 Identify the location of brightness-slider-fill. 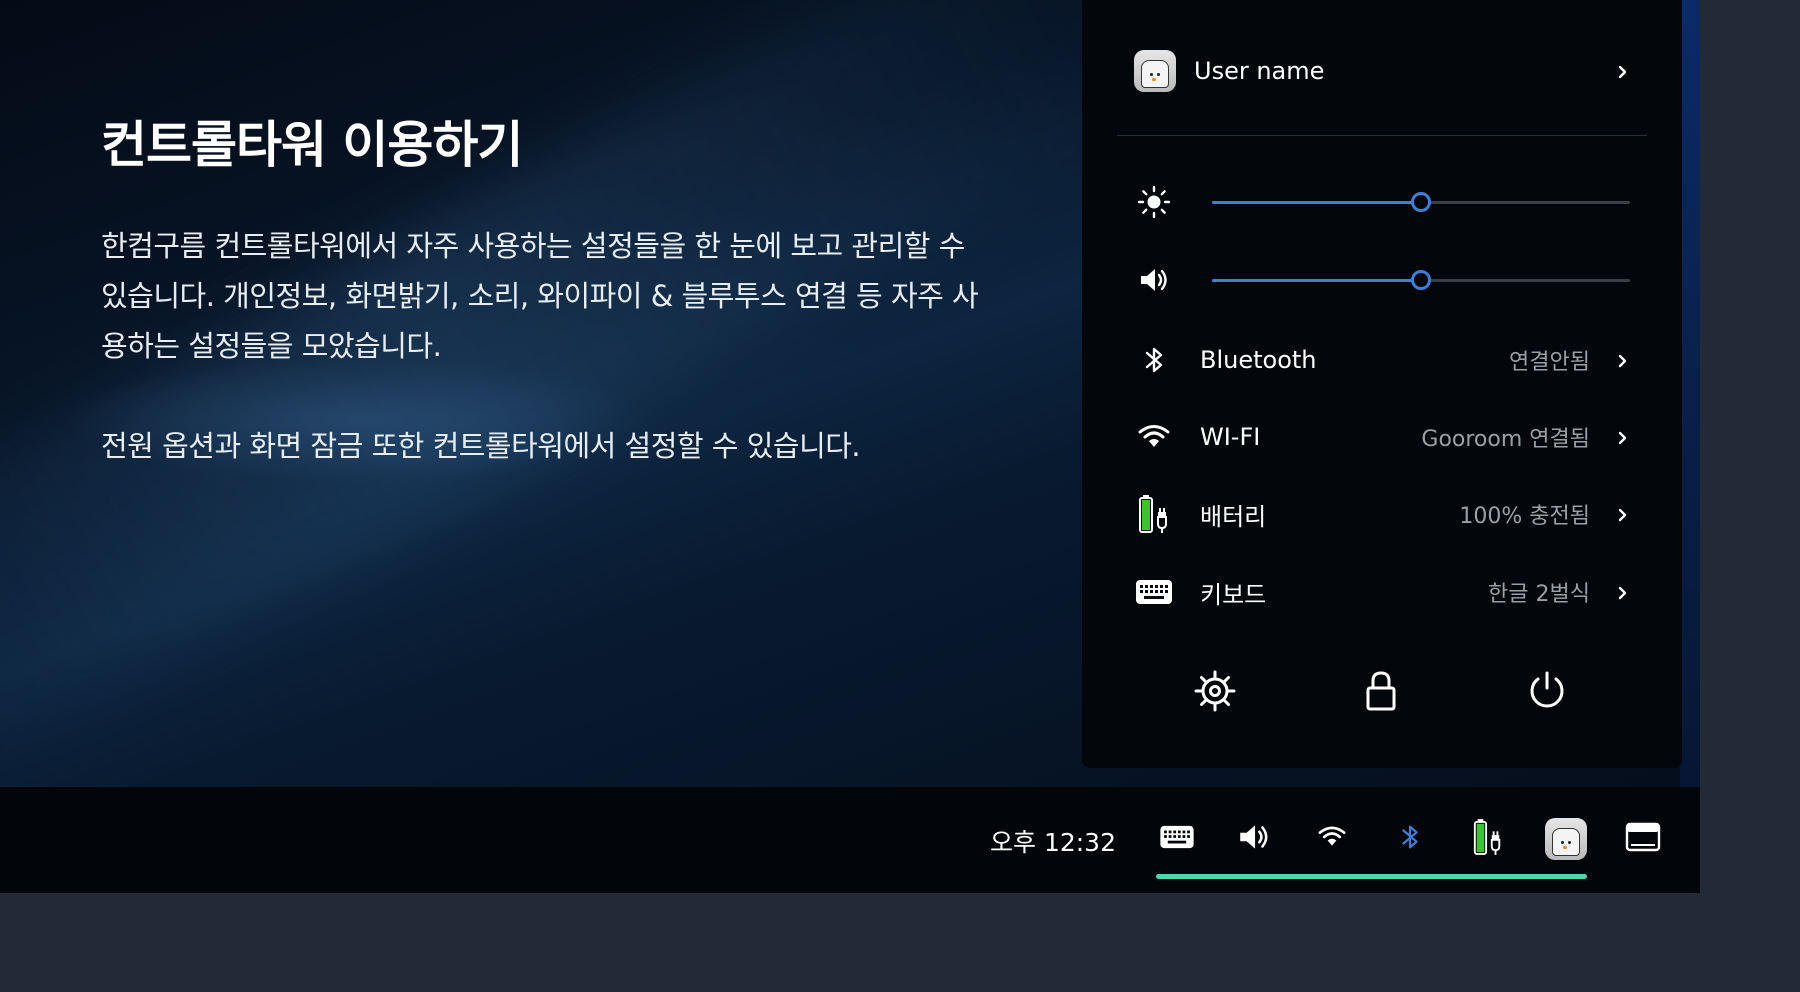
(1316, 202).